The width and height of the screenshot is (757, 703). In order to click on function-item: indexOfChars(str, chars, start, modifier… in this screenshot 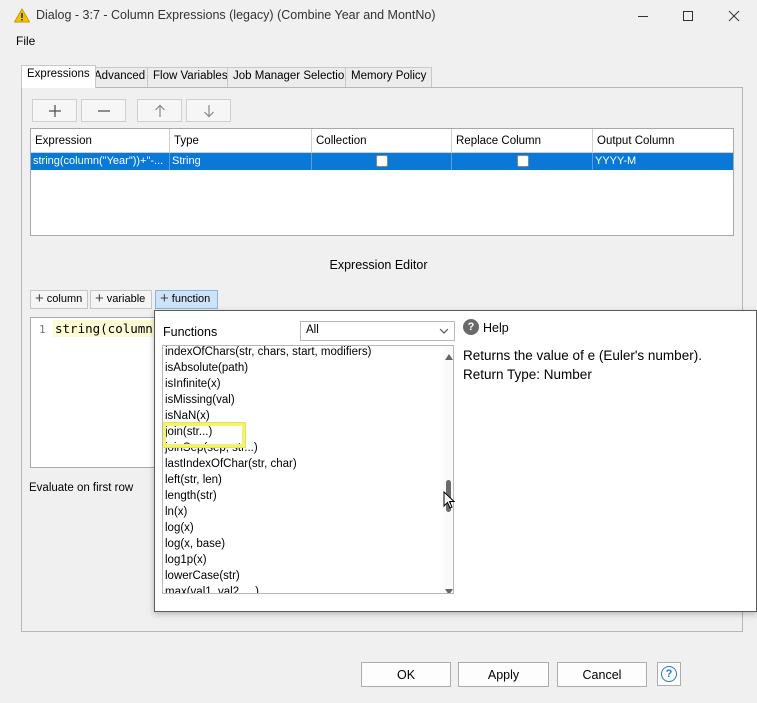, I will do `click(268, 354)`.